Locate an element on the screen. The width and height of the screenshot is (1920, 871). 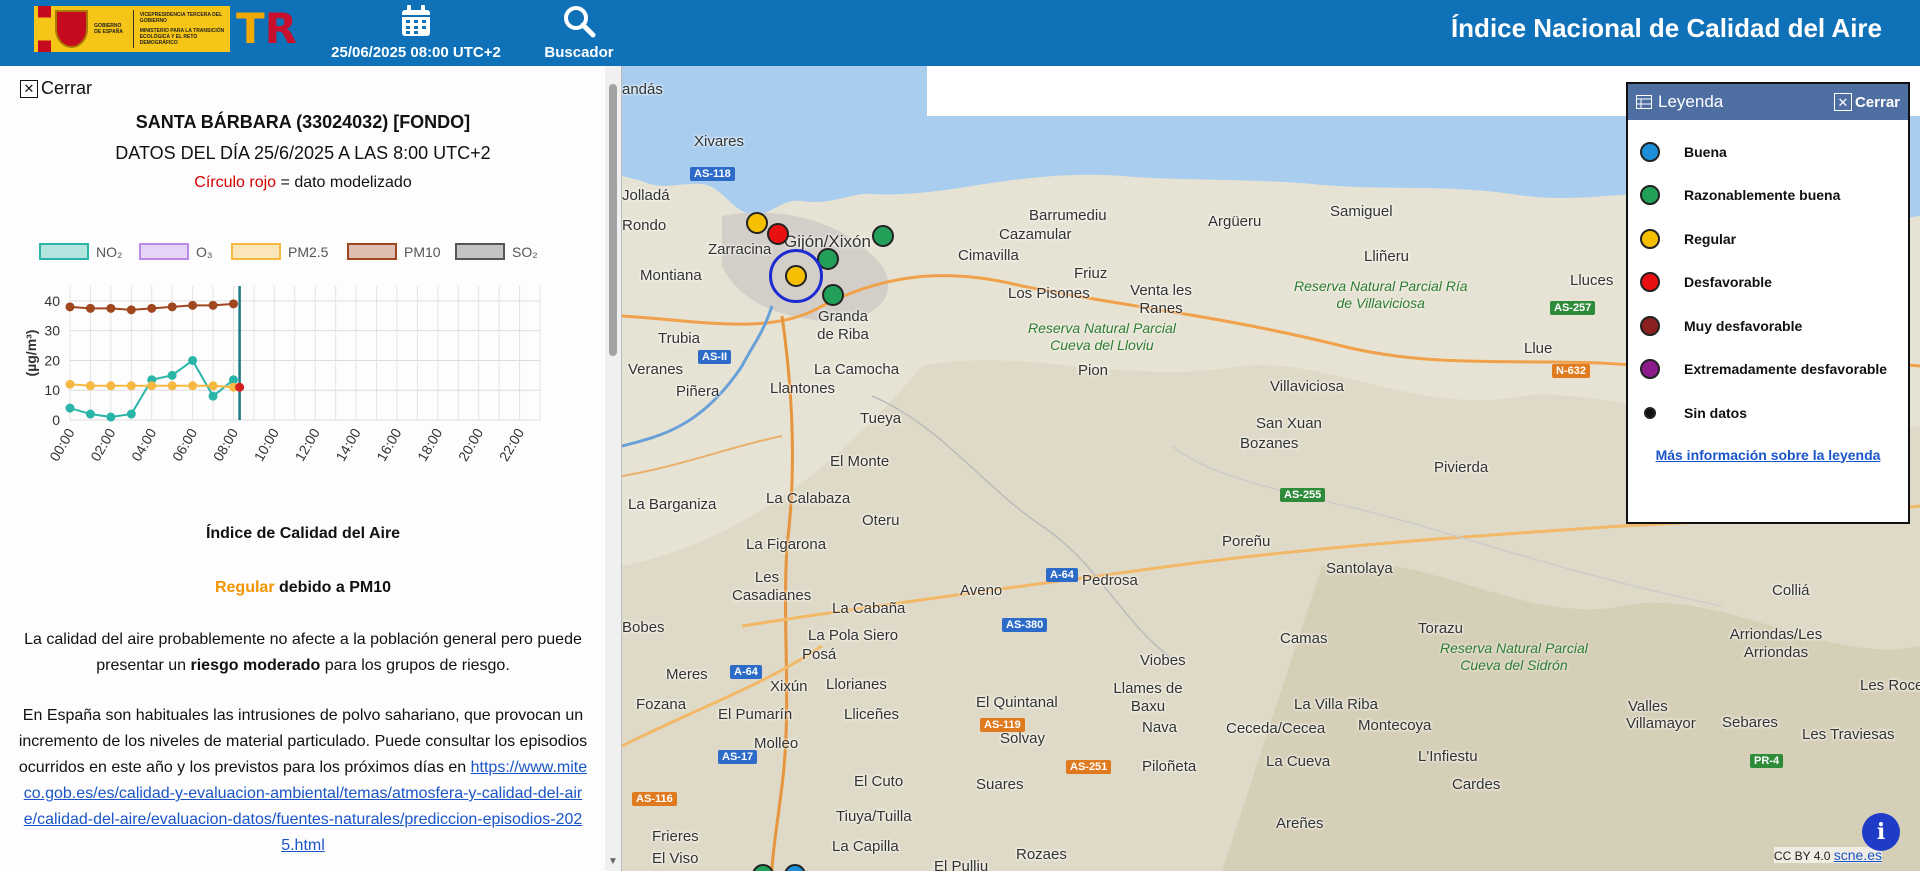
legend-close-button: ✕ Cerrar is located at coordinates (1866, 102).